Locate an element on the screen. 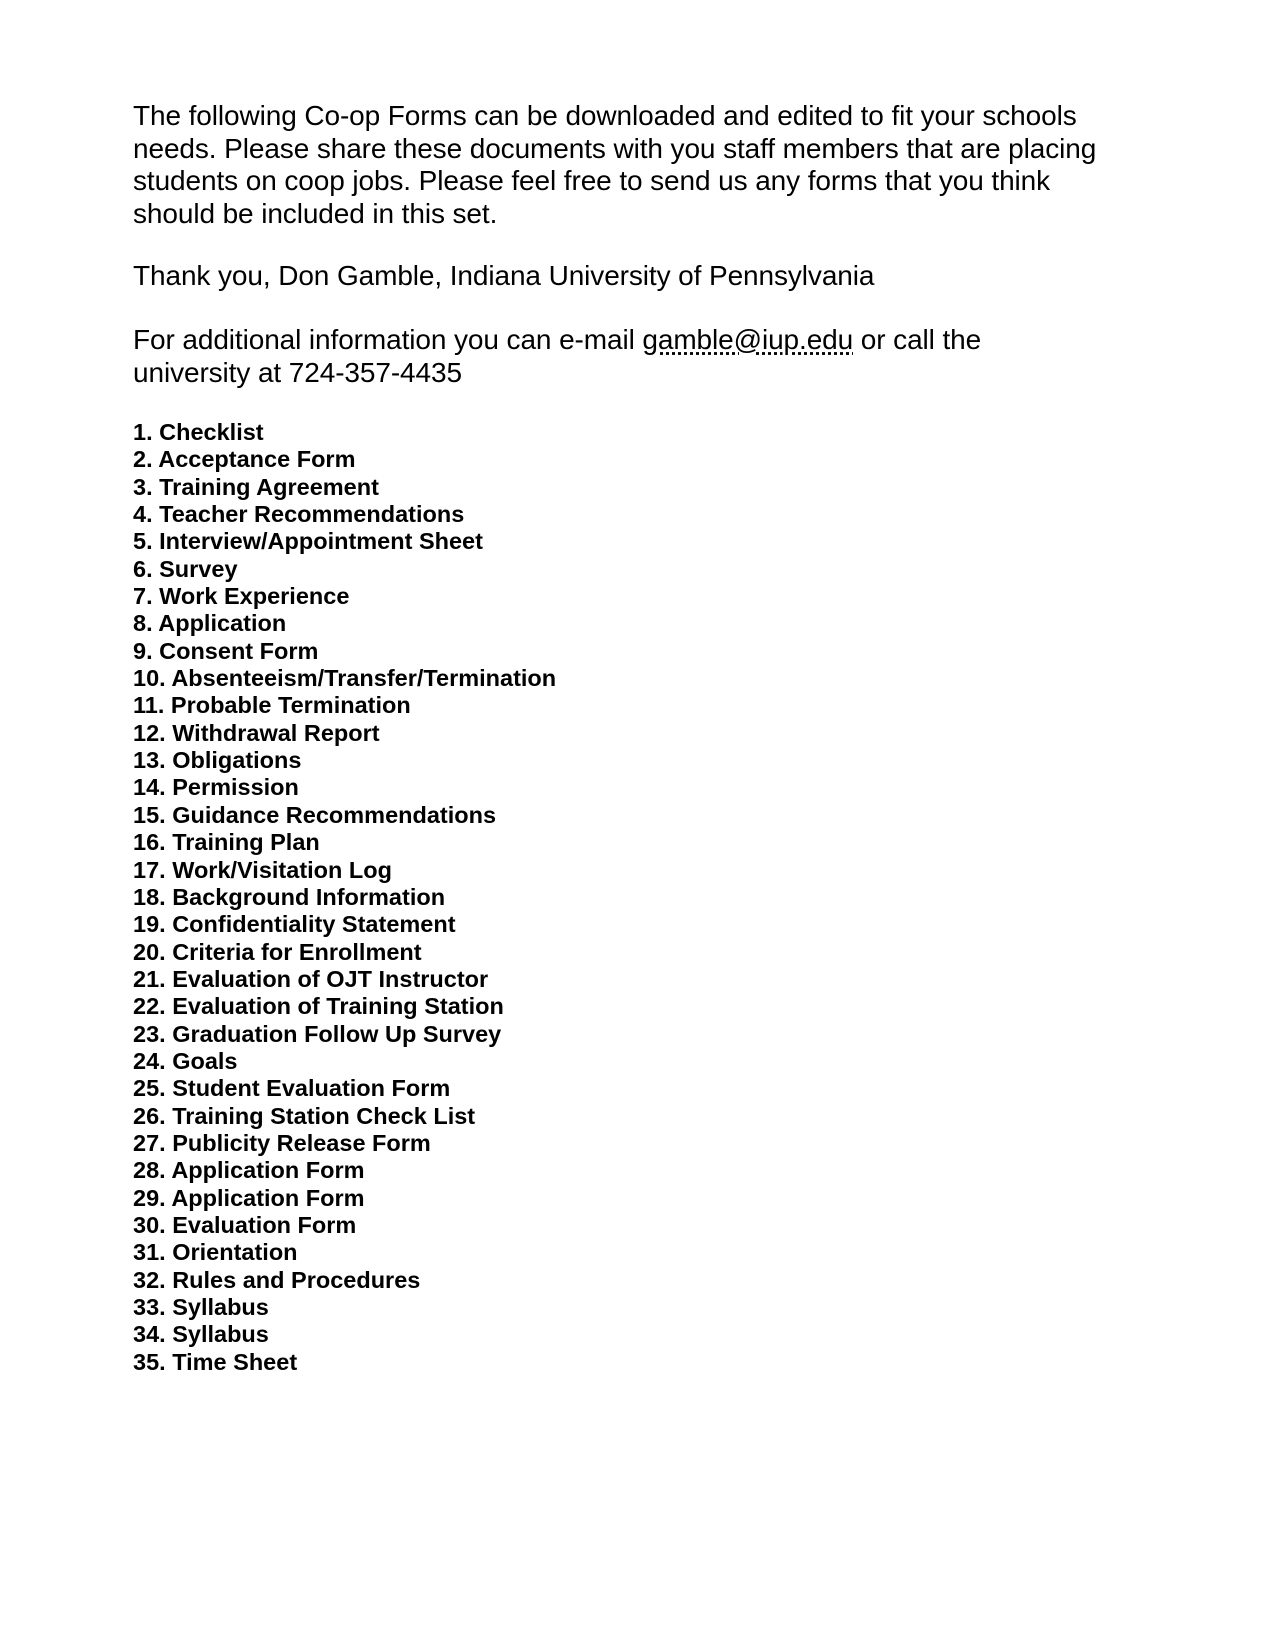 This screenshot has width=1275, height=1650. form-list-item: 10. Absenteeism/Transfer/Termination is located at coordinates (345, 678).